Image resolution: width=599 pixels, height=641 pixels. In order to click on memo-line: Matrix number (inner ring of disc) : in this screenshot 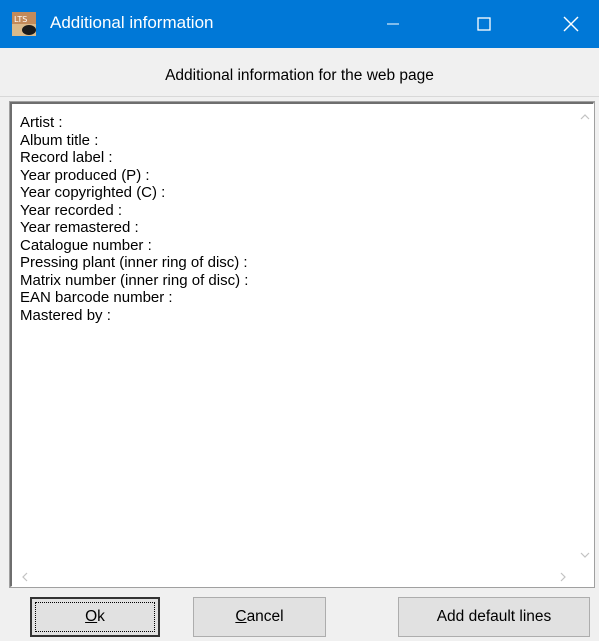, I will do `click(134, 280)`.